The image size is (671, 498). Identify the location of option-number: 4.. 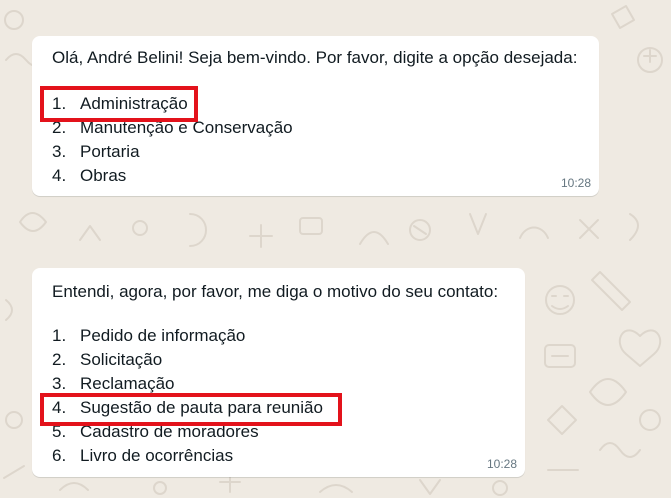
(59, 175).